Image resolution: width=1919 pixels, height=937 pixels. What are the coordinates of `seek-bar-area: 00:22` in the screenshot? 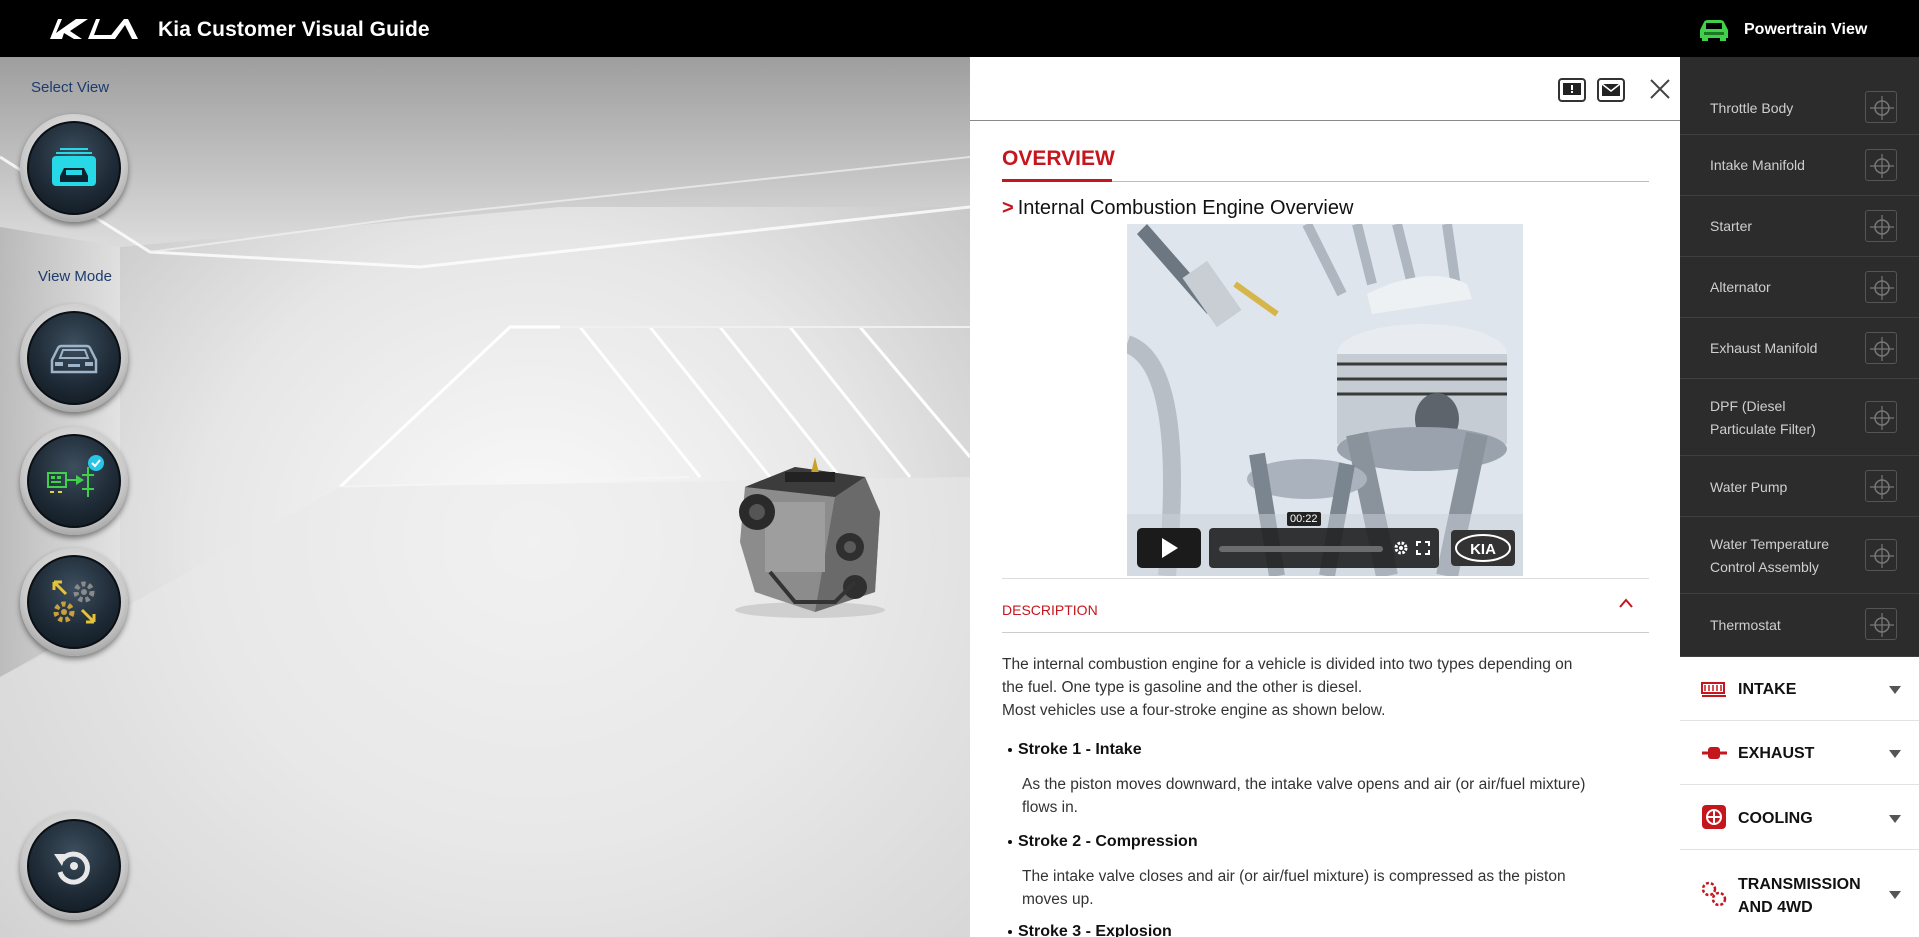 It's located at (1324, 540).